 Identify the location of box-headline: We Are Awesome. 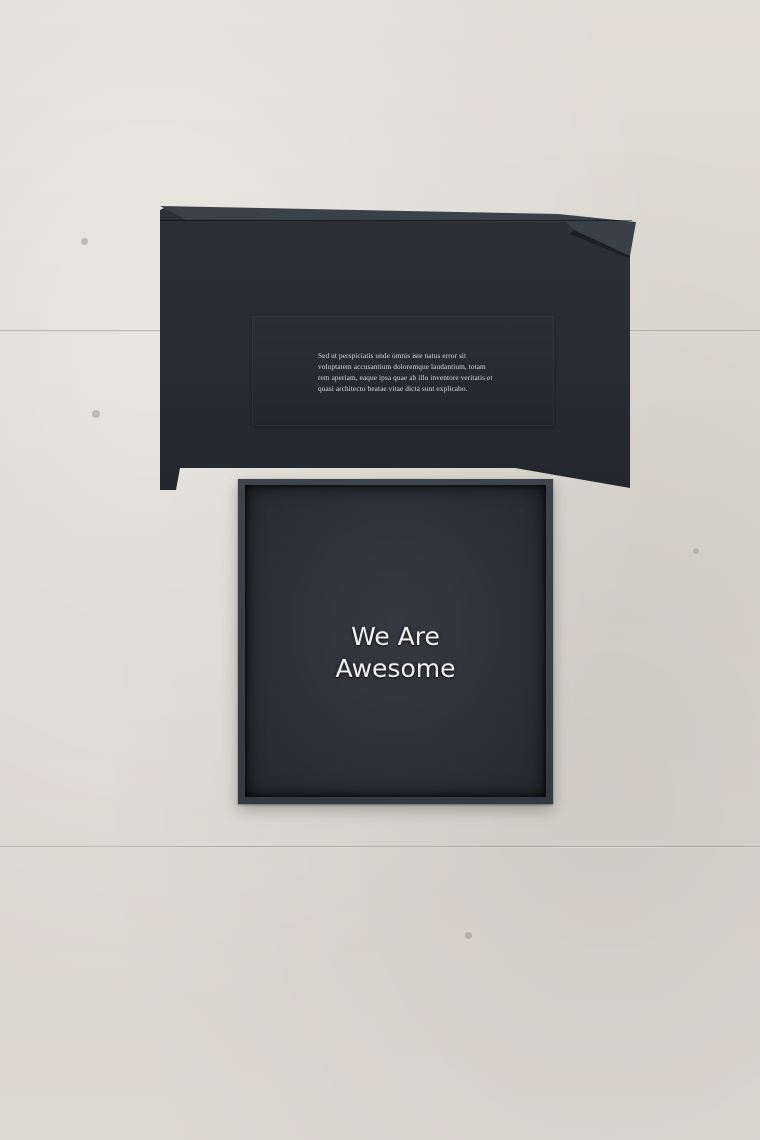
(395, 653).